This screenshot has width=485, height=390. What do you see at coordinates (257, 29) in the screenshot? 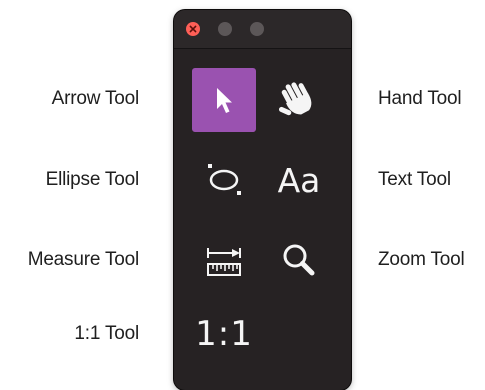
I see `zoom-window-button` at bounding box center [257, 29].